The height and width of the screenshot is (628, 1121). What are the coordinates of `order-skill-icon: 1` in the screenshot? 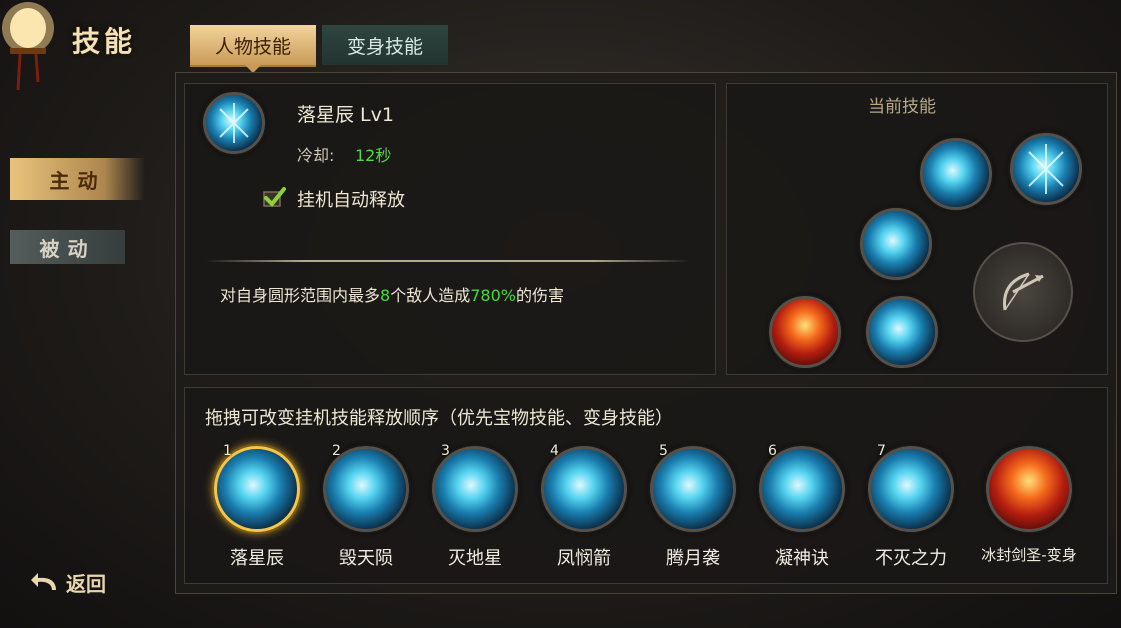 It's located at (257, 487).